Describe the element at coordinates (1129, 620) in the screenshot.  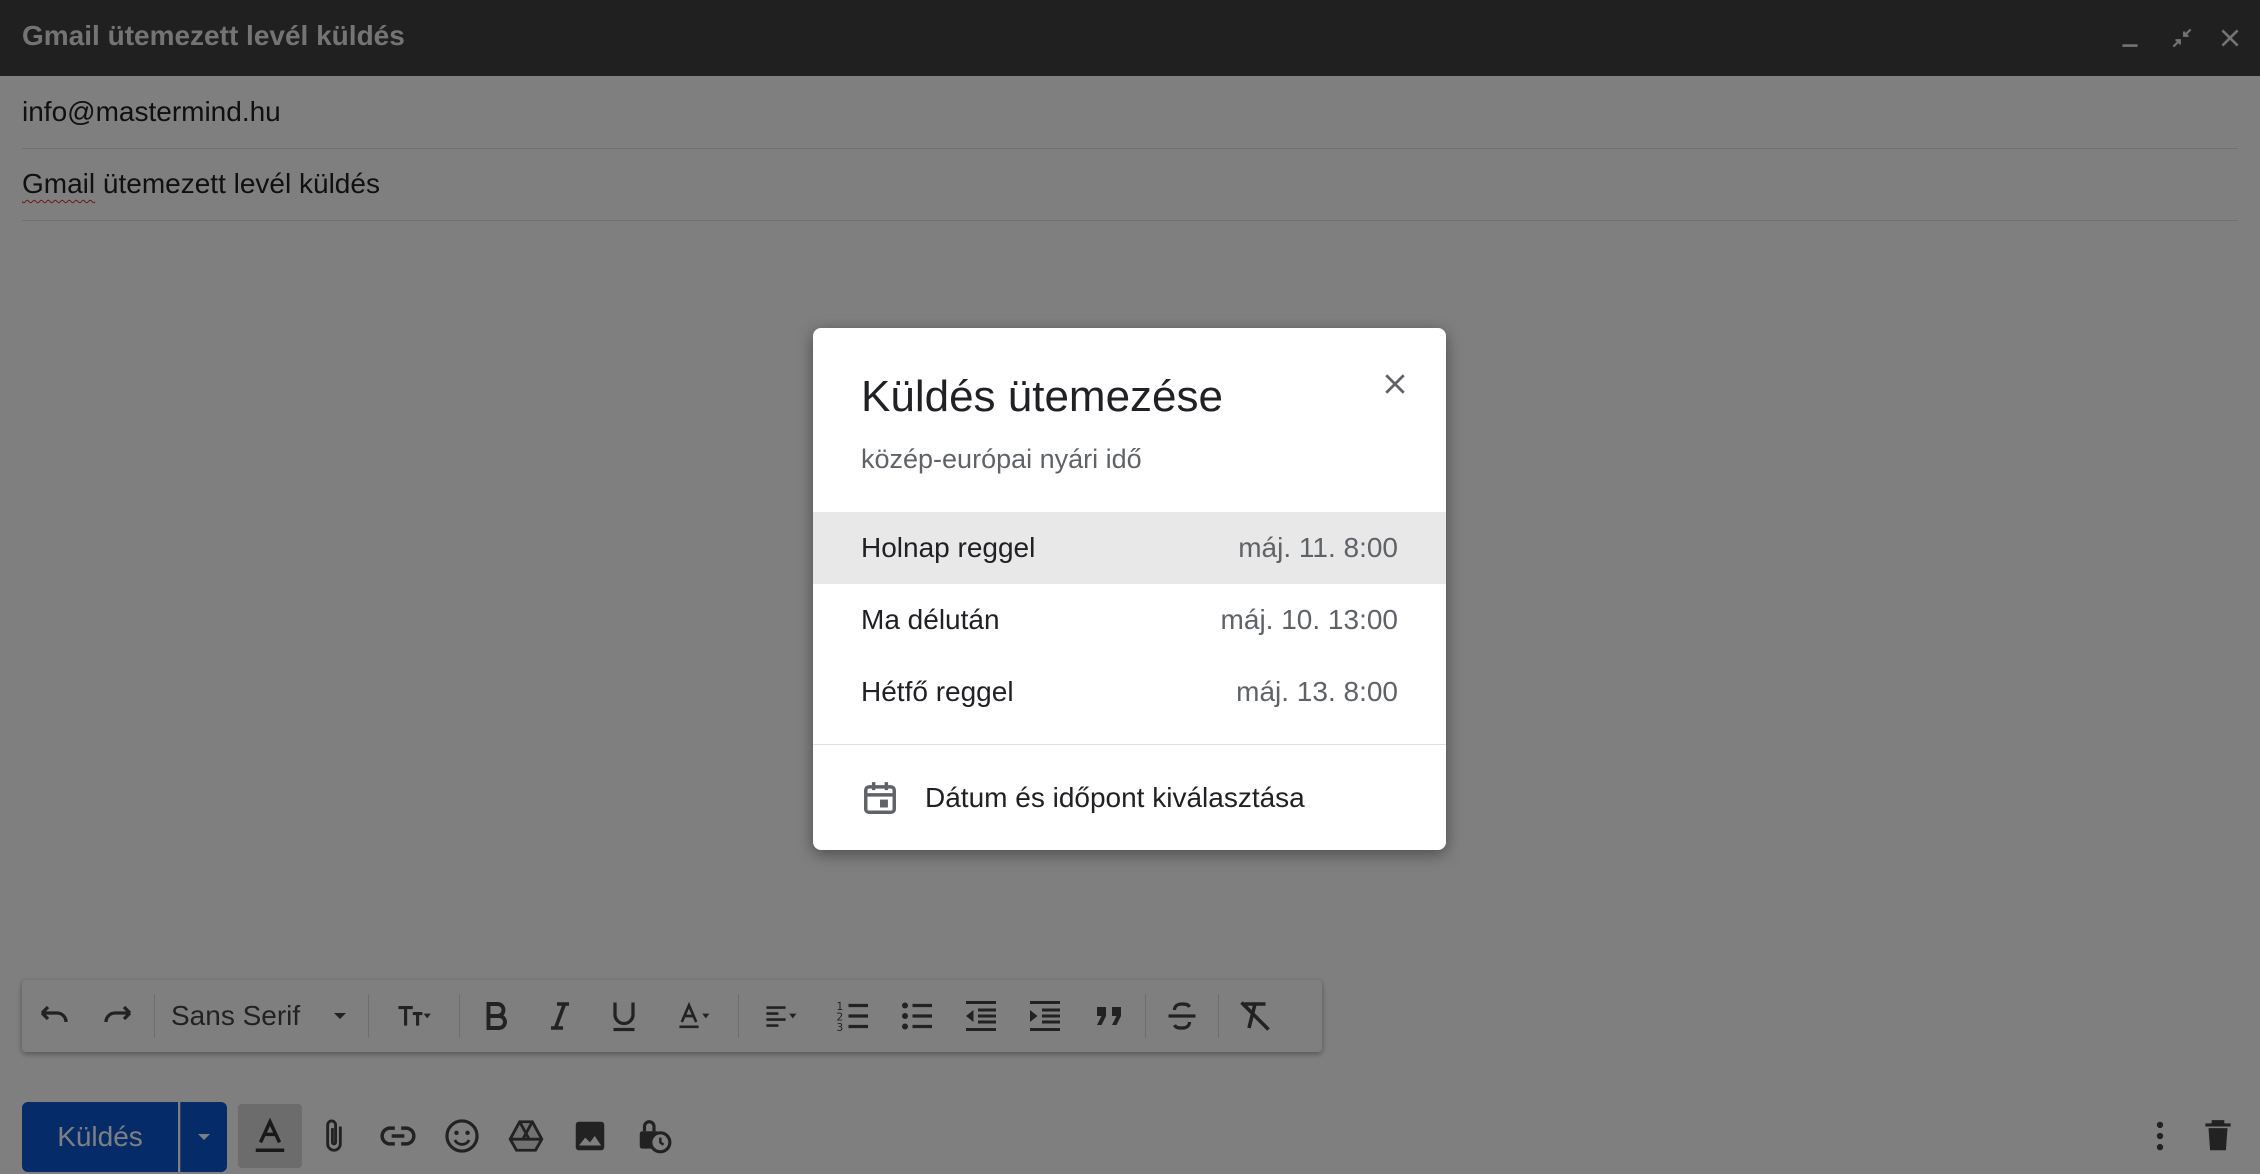
I see `schedule-option-this-afternoon: Ma délután máj. 10. 13:00` at that location.